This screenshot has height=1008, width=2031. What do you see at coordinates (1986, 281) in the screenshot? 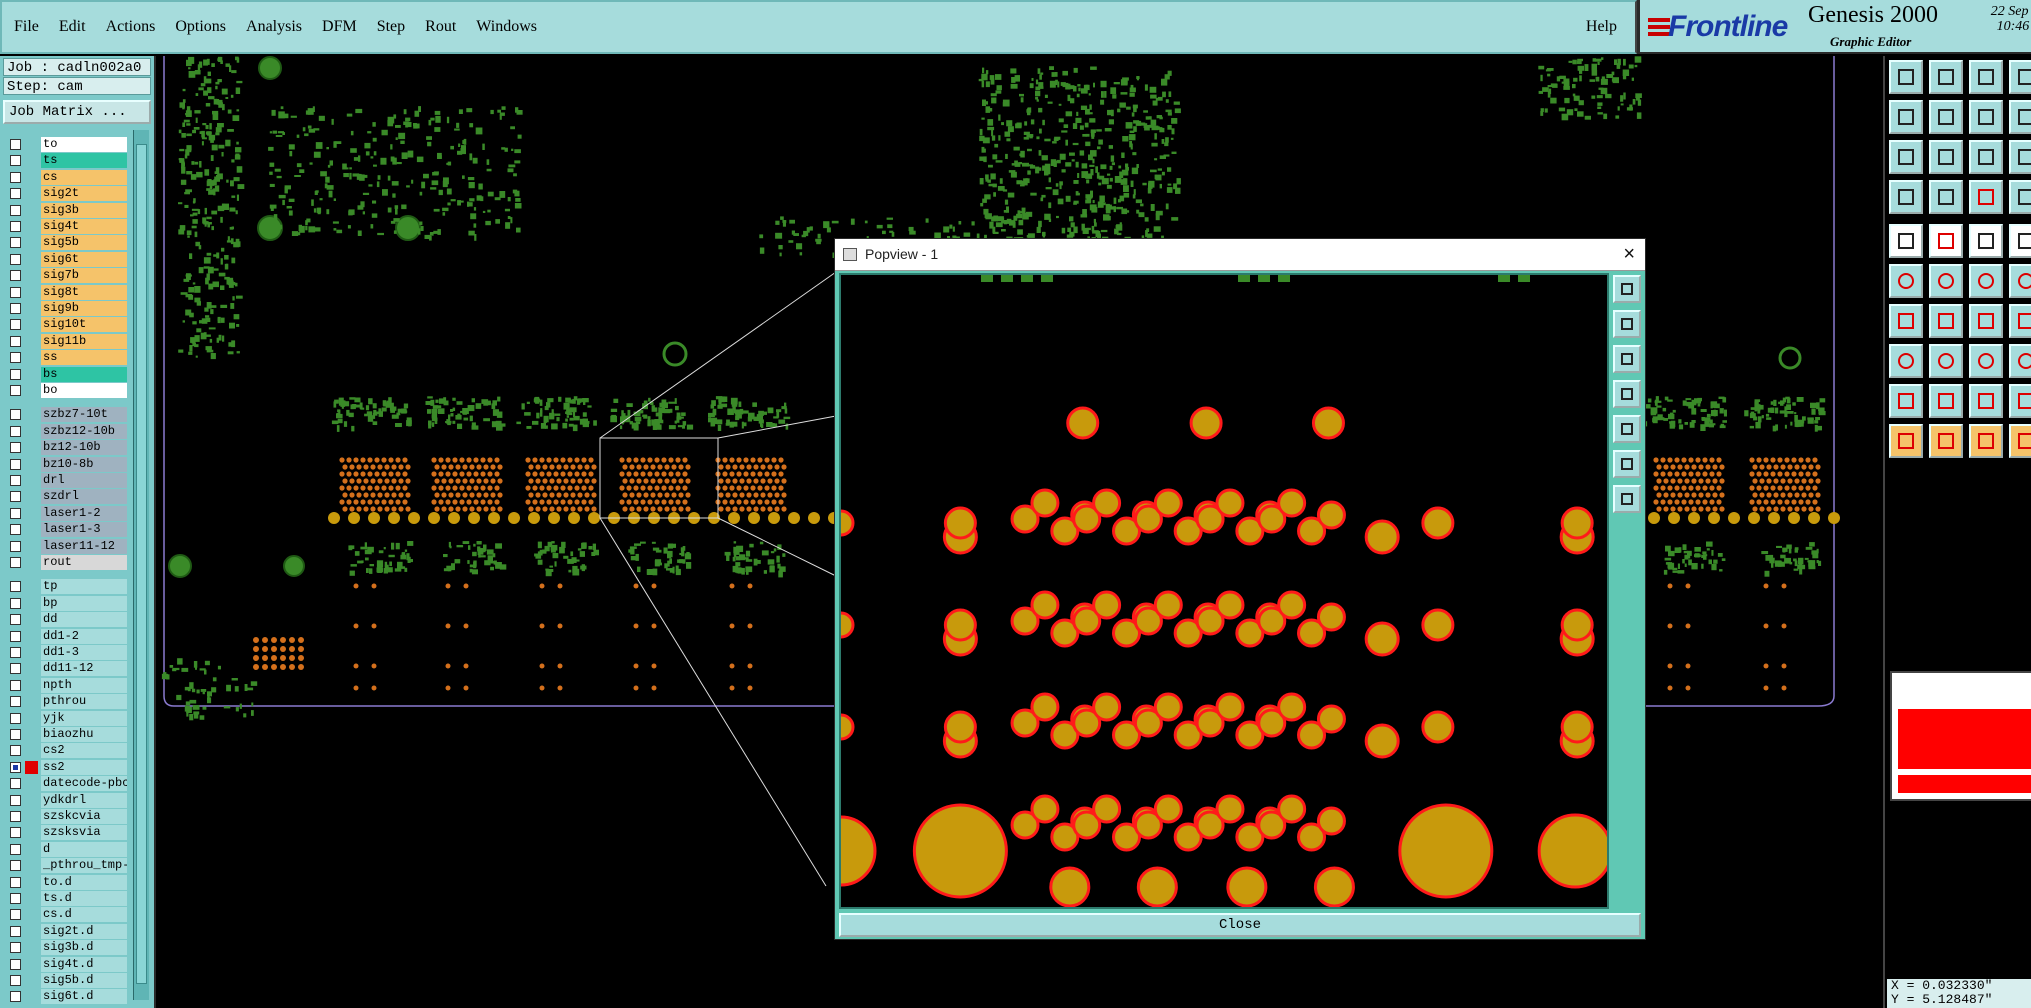
I see `tool-move-node-button` at bounding box center [1986, 281].